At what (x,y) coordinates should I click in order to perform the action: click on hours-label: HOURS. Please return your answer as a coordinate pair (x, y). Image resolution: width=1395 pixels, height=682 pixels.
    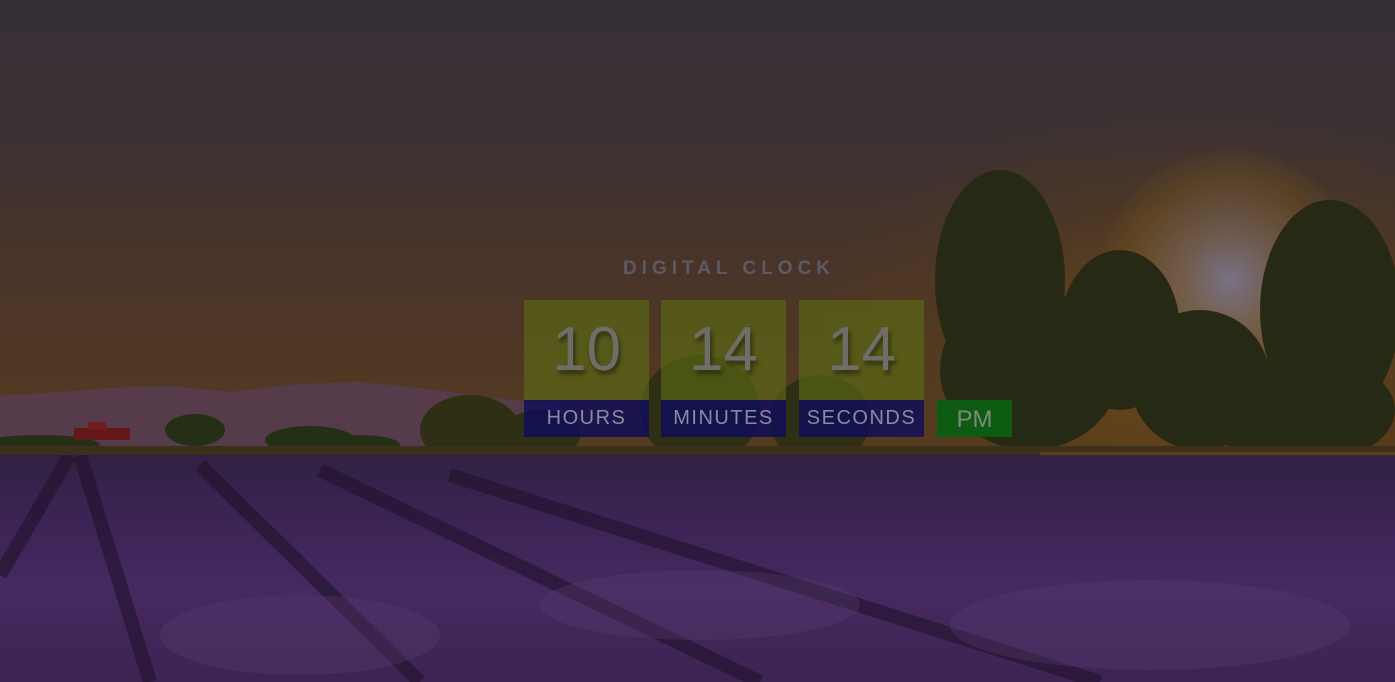
    Looking at the image, I should click on (586, 418).